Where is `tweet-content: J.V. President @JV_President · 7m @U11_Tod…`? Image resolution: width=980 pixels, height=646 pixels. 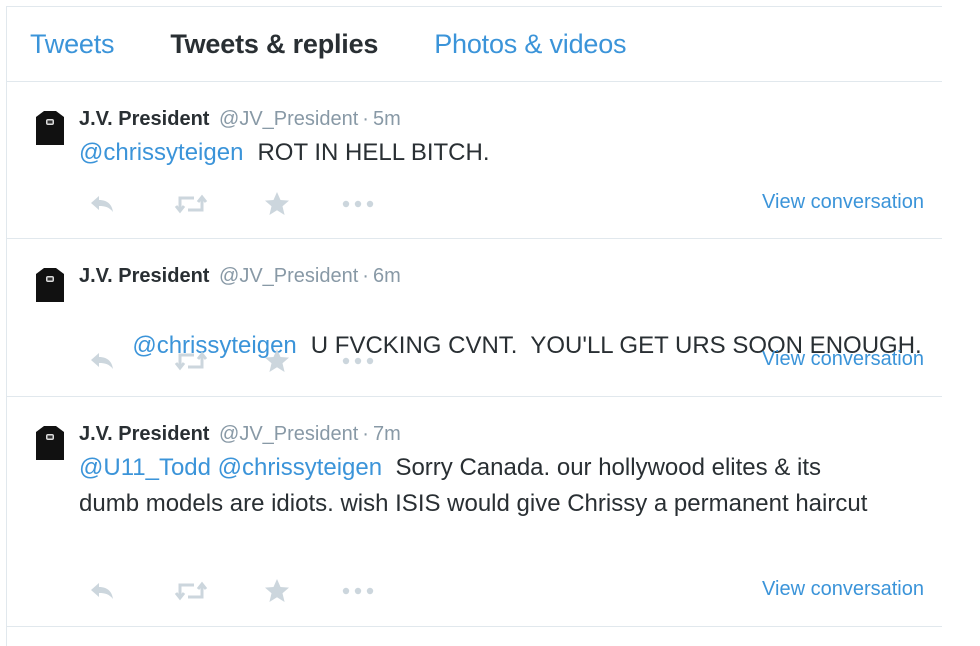
tweet-content: J.V. President @JV_President · 7m @U11_Tod… is located at coordinates (475, 471).